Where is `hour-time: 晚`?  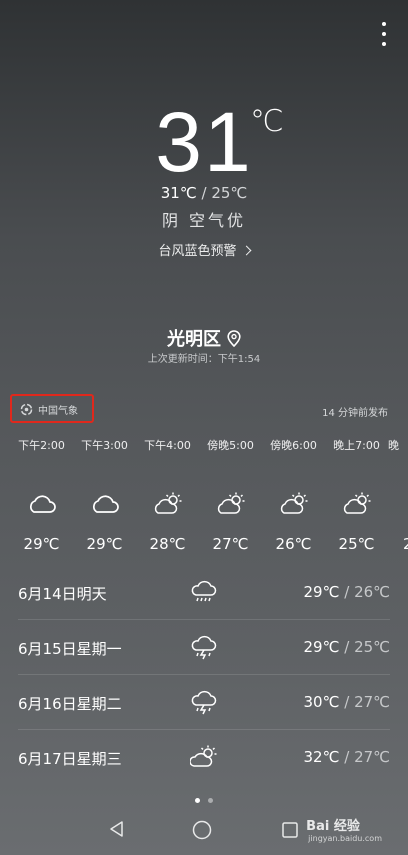
hour-time: 晚 is located at coordinates (393, 445).